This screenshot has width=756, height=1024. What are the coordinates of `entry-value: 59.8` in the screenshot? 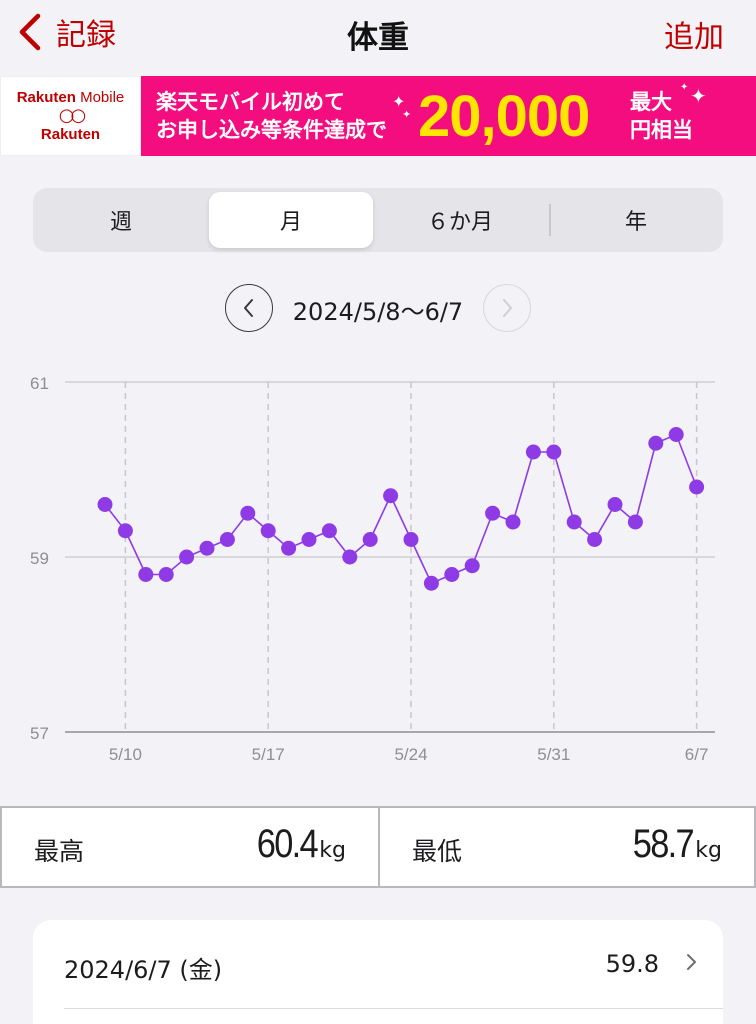 It's located at (632, 964).